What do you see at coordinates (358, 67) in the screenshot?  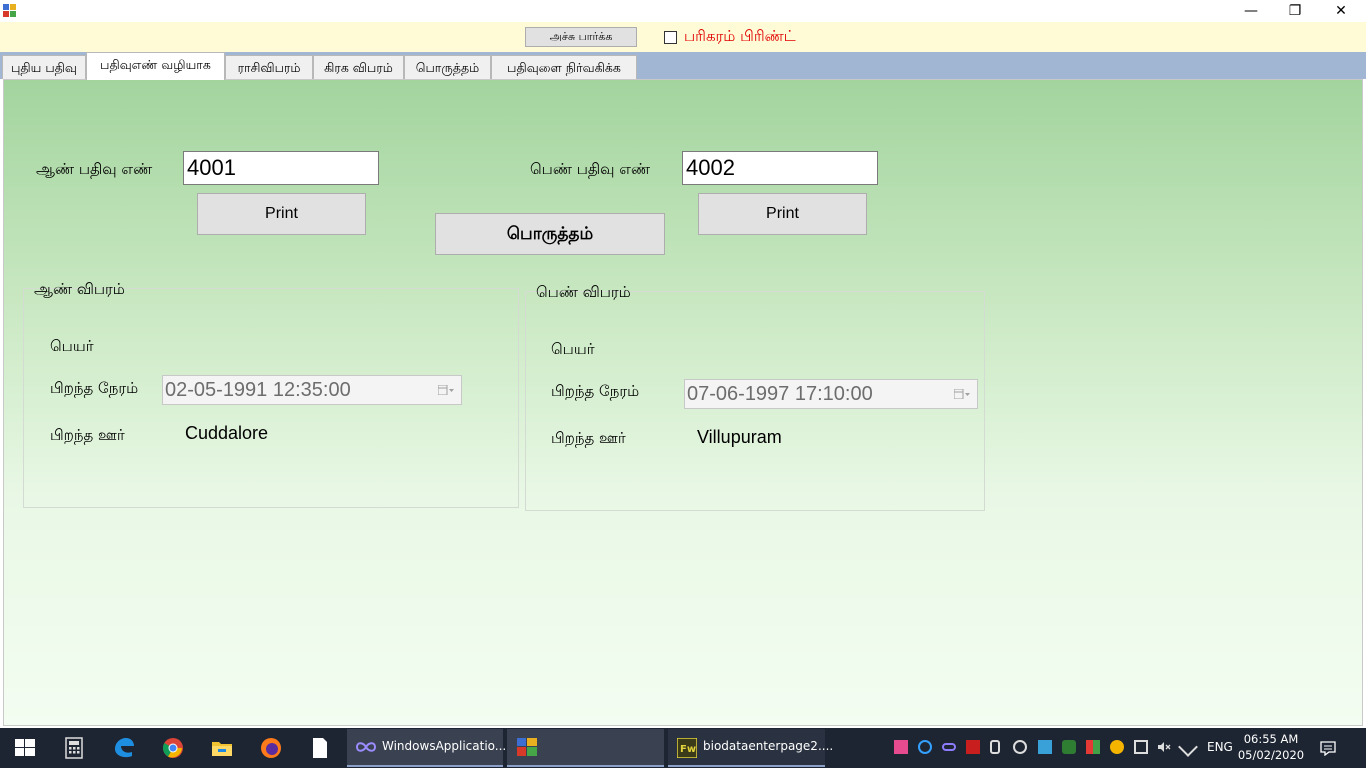 I see `tab-planet-details: கிரக விபரம்` at bounding box center [358, 67].